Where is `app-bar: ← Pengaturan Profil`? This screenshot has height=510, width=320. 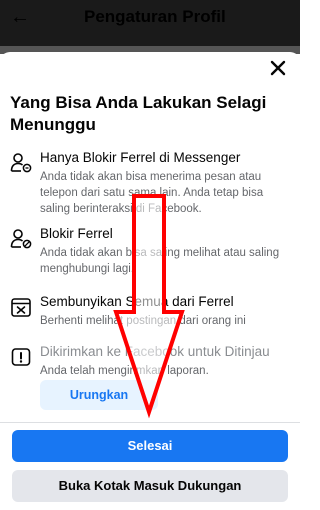 app-bar: ← Pengaturan Profil is located at coordinates (150, 23).